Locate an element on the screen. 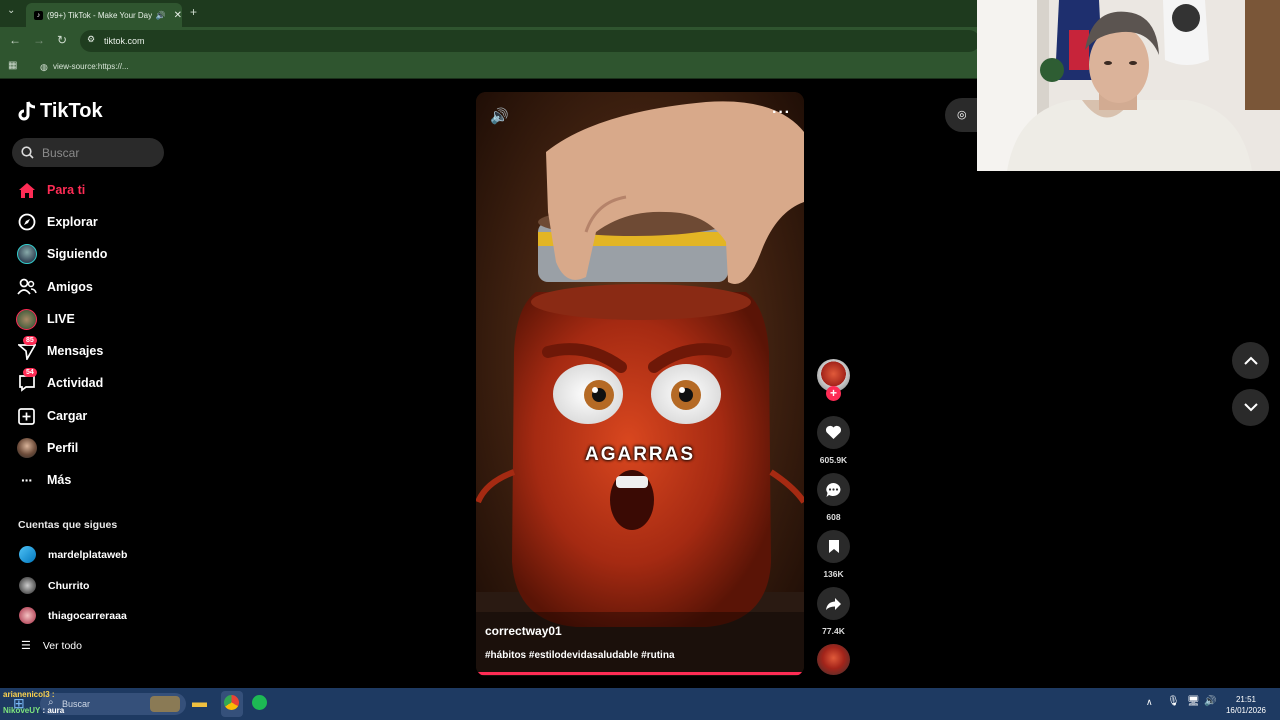 Image resolution: width=1280 pixels, height=720 pixels. heart-icon is located at coordinates (833, 432).